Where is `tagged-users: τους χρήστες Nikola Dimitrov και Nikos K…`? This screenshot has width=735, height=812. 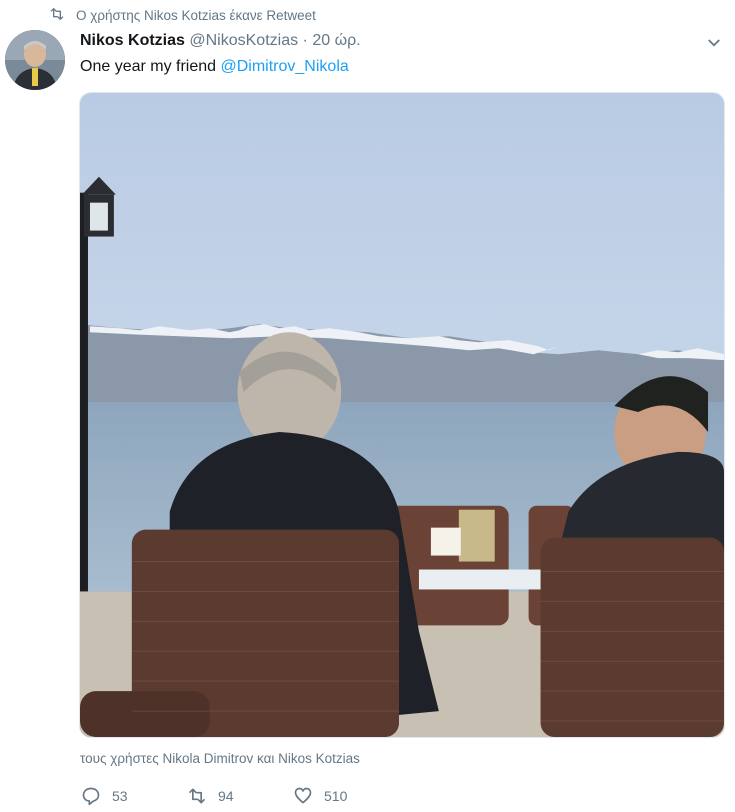 tagged-users: τους χρήστες Nikola Dimitrov και Nikos K… is located at coordinates (220, 758).